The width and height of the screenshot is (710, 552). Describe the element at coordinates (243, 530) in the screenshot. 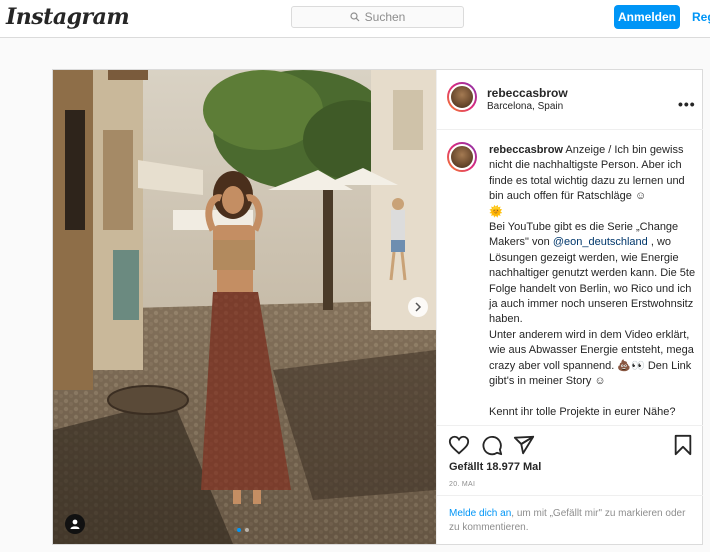

I see `carousel-indicator` at that location.